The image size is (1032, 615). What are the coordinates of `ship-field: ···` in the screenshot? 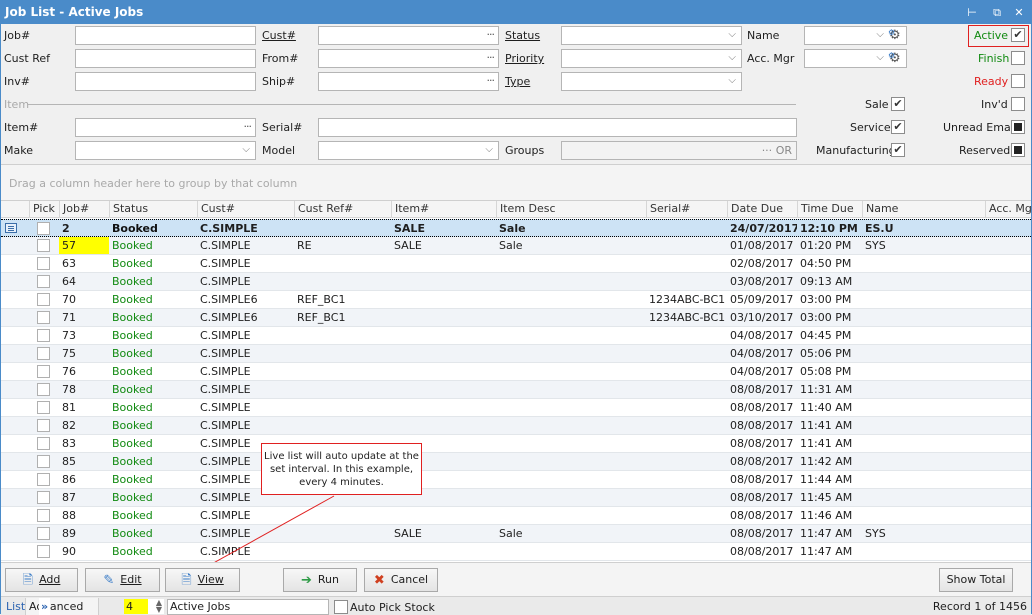 It's located at (408, 81).